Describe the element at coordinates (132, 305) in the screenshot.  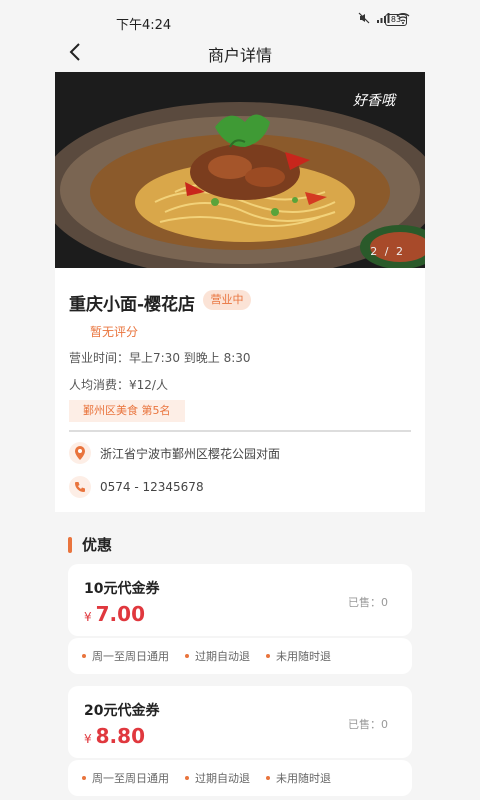
I see `shop-name: 重庆小面-樱花店` at that location.